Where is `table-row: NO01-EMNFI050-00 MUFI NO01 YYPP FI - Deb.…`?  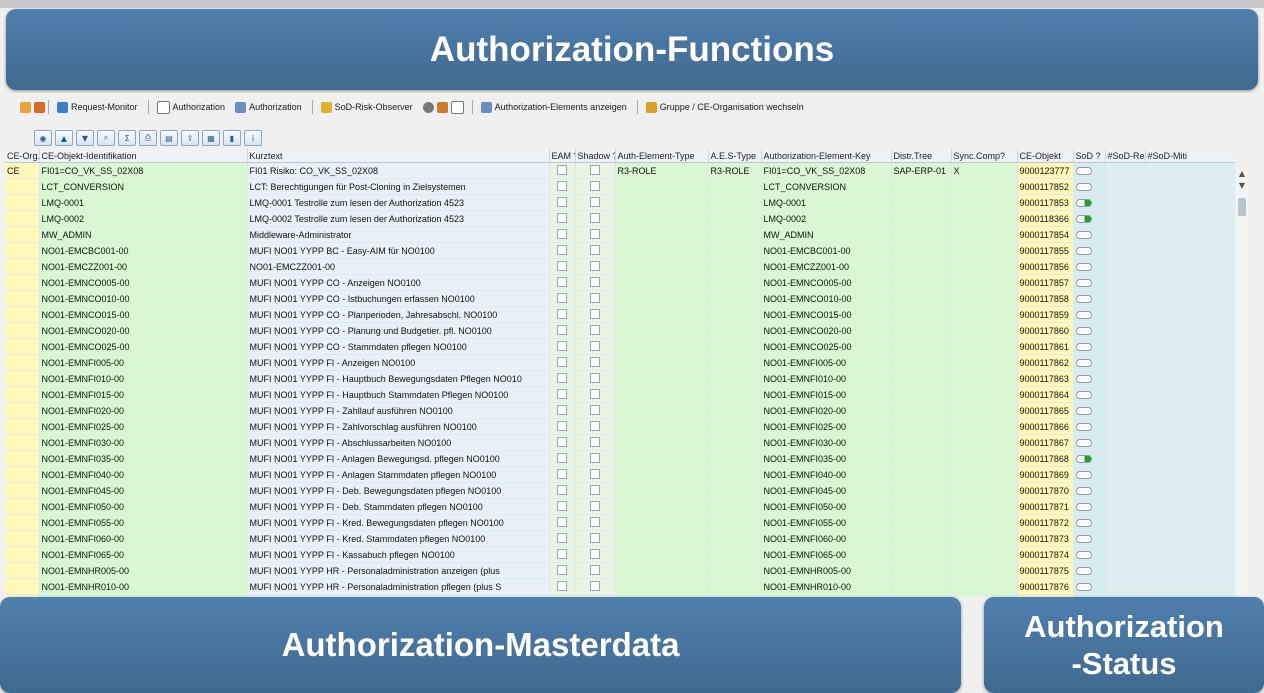 table-row: NO01-EMNFI050-00 MUFI NO01 YYPP FI - Deb.… is located at coordinates (620, 506).